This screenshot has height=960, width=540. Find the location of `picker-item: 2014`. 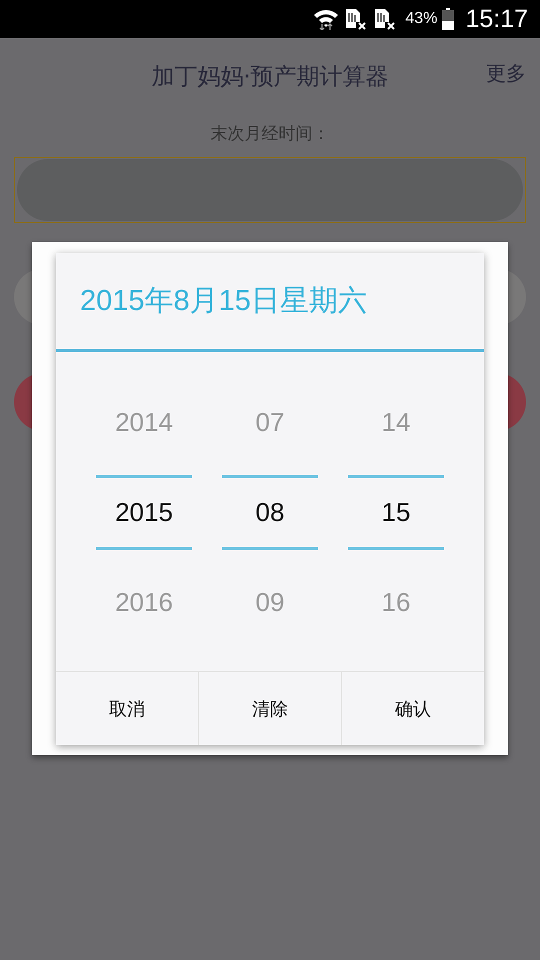

picker-item: 2014 is located at coordinates (144, 422).